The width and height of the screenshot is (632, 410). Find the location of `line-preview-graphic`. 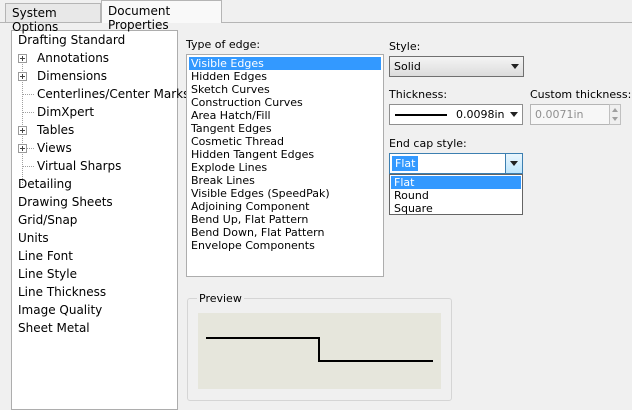

line-preview-graphic is located at coordinates (319, 349).